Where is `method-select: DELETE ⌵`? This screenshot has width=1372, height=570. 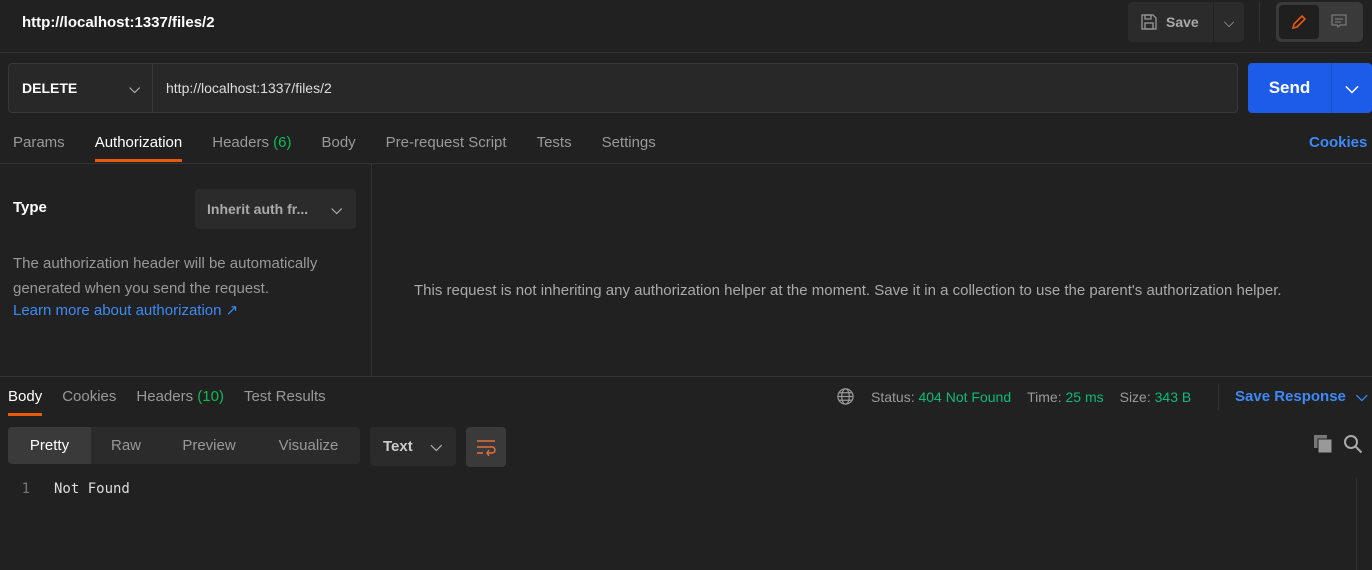
method-select: DELETE ⌵ is located at coordinates (80, 88).